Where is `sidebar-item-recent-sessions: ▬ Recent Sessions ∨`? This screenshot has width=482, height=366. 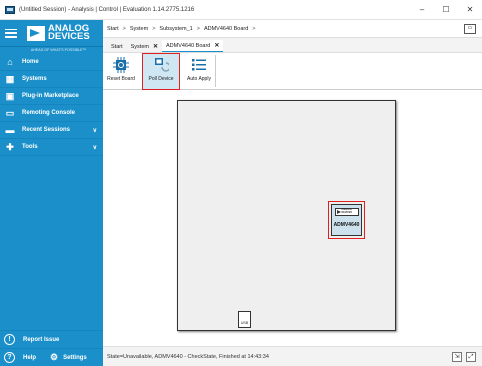
sidebar-item-recent-sessions: ▬ Recent Sessions ∨ is located at coordinates (51, 130).